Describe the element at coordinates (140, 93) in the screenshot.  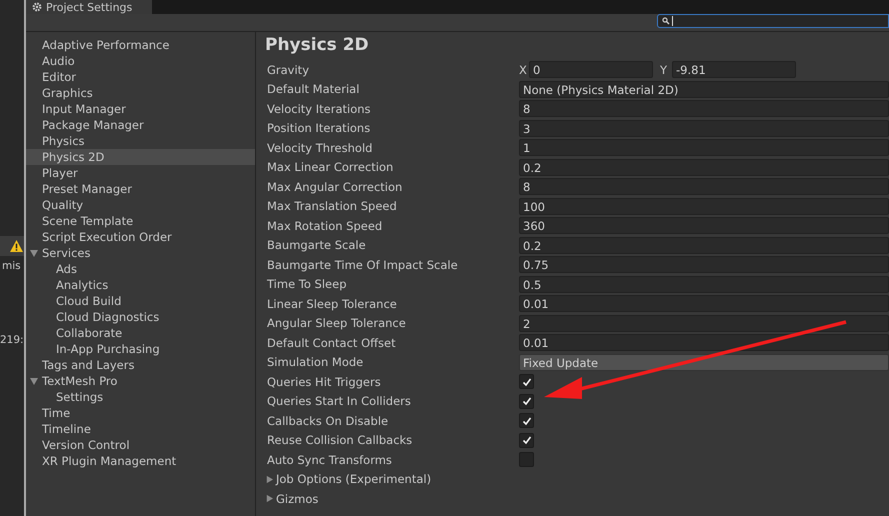
I see `sidebar-item: Graphics` at that location.